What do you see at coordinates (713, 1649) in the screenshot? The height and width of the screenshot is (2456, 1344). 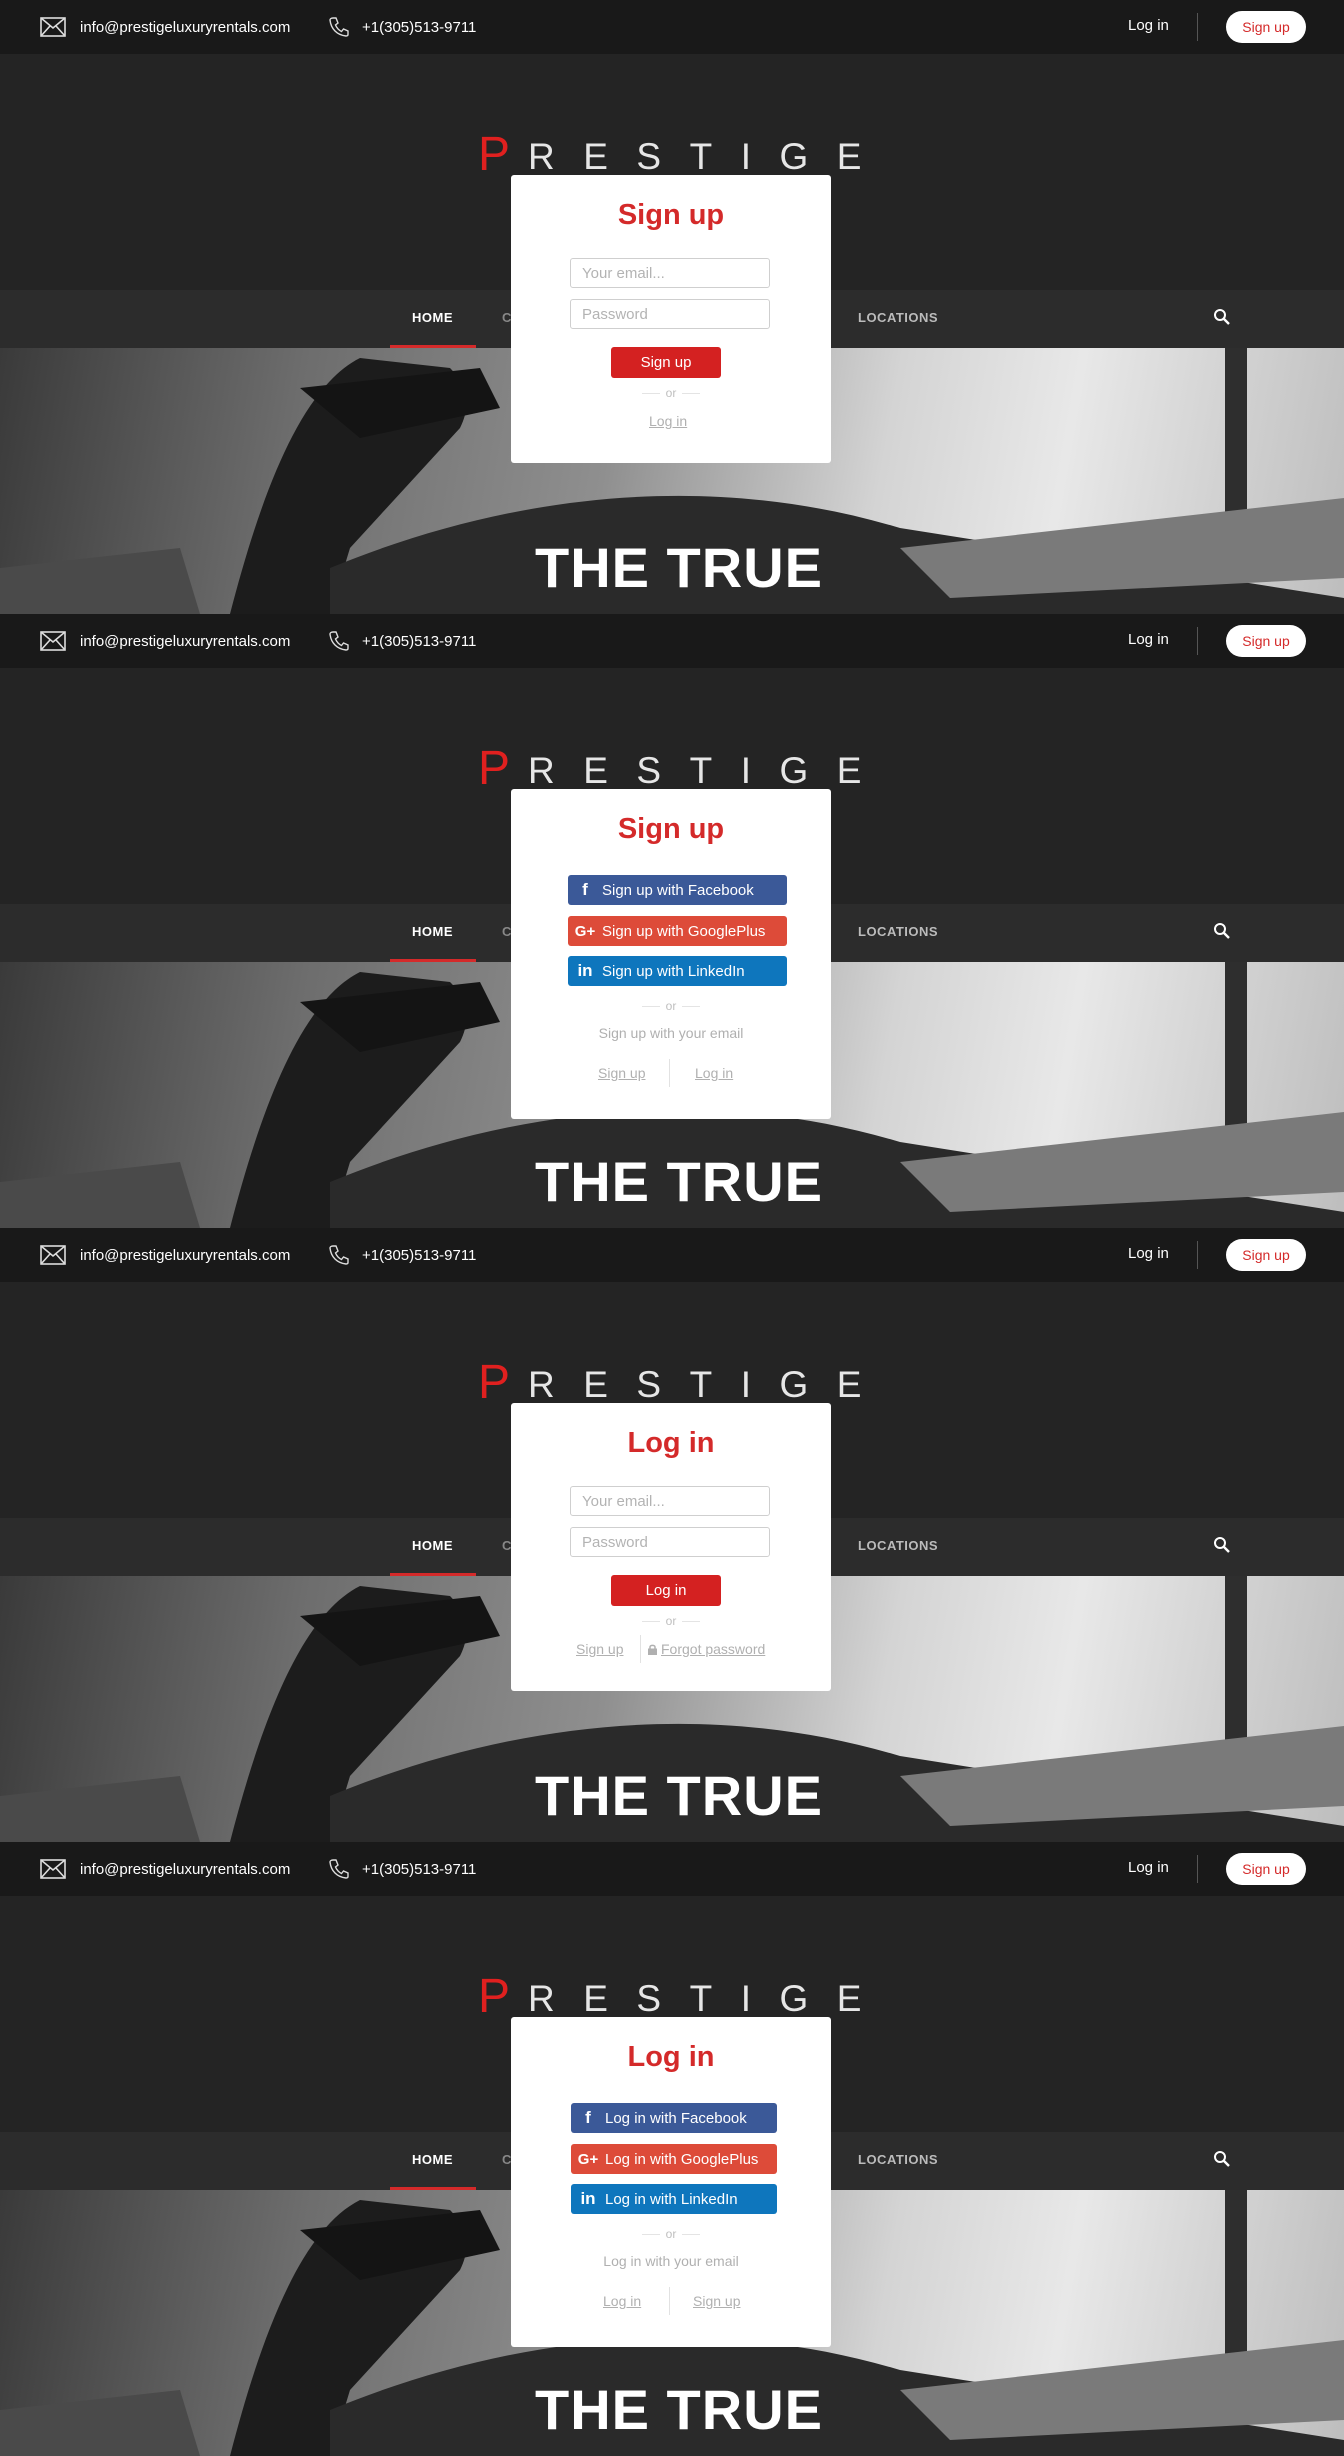 I see `forgot-password-label: Forgot password` at bounding box center [713, 1649].